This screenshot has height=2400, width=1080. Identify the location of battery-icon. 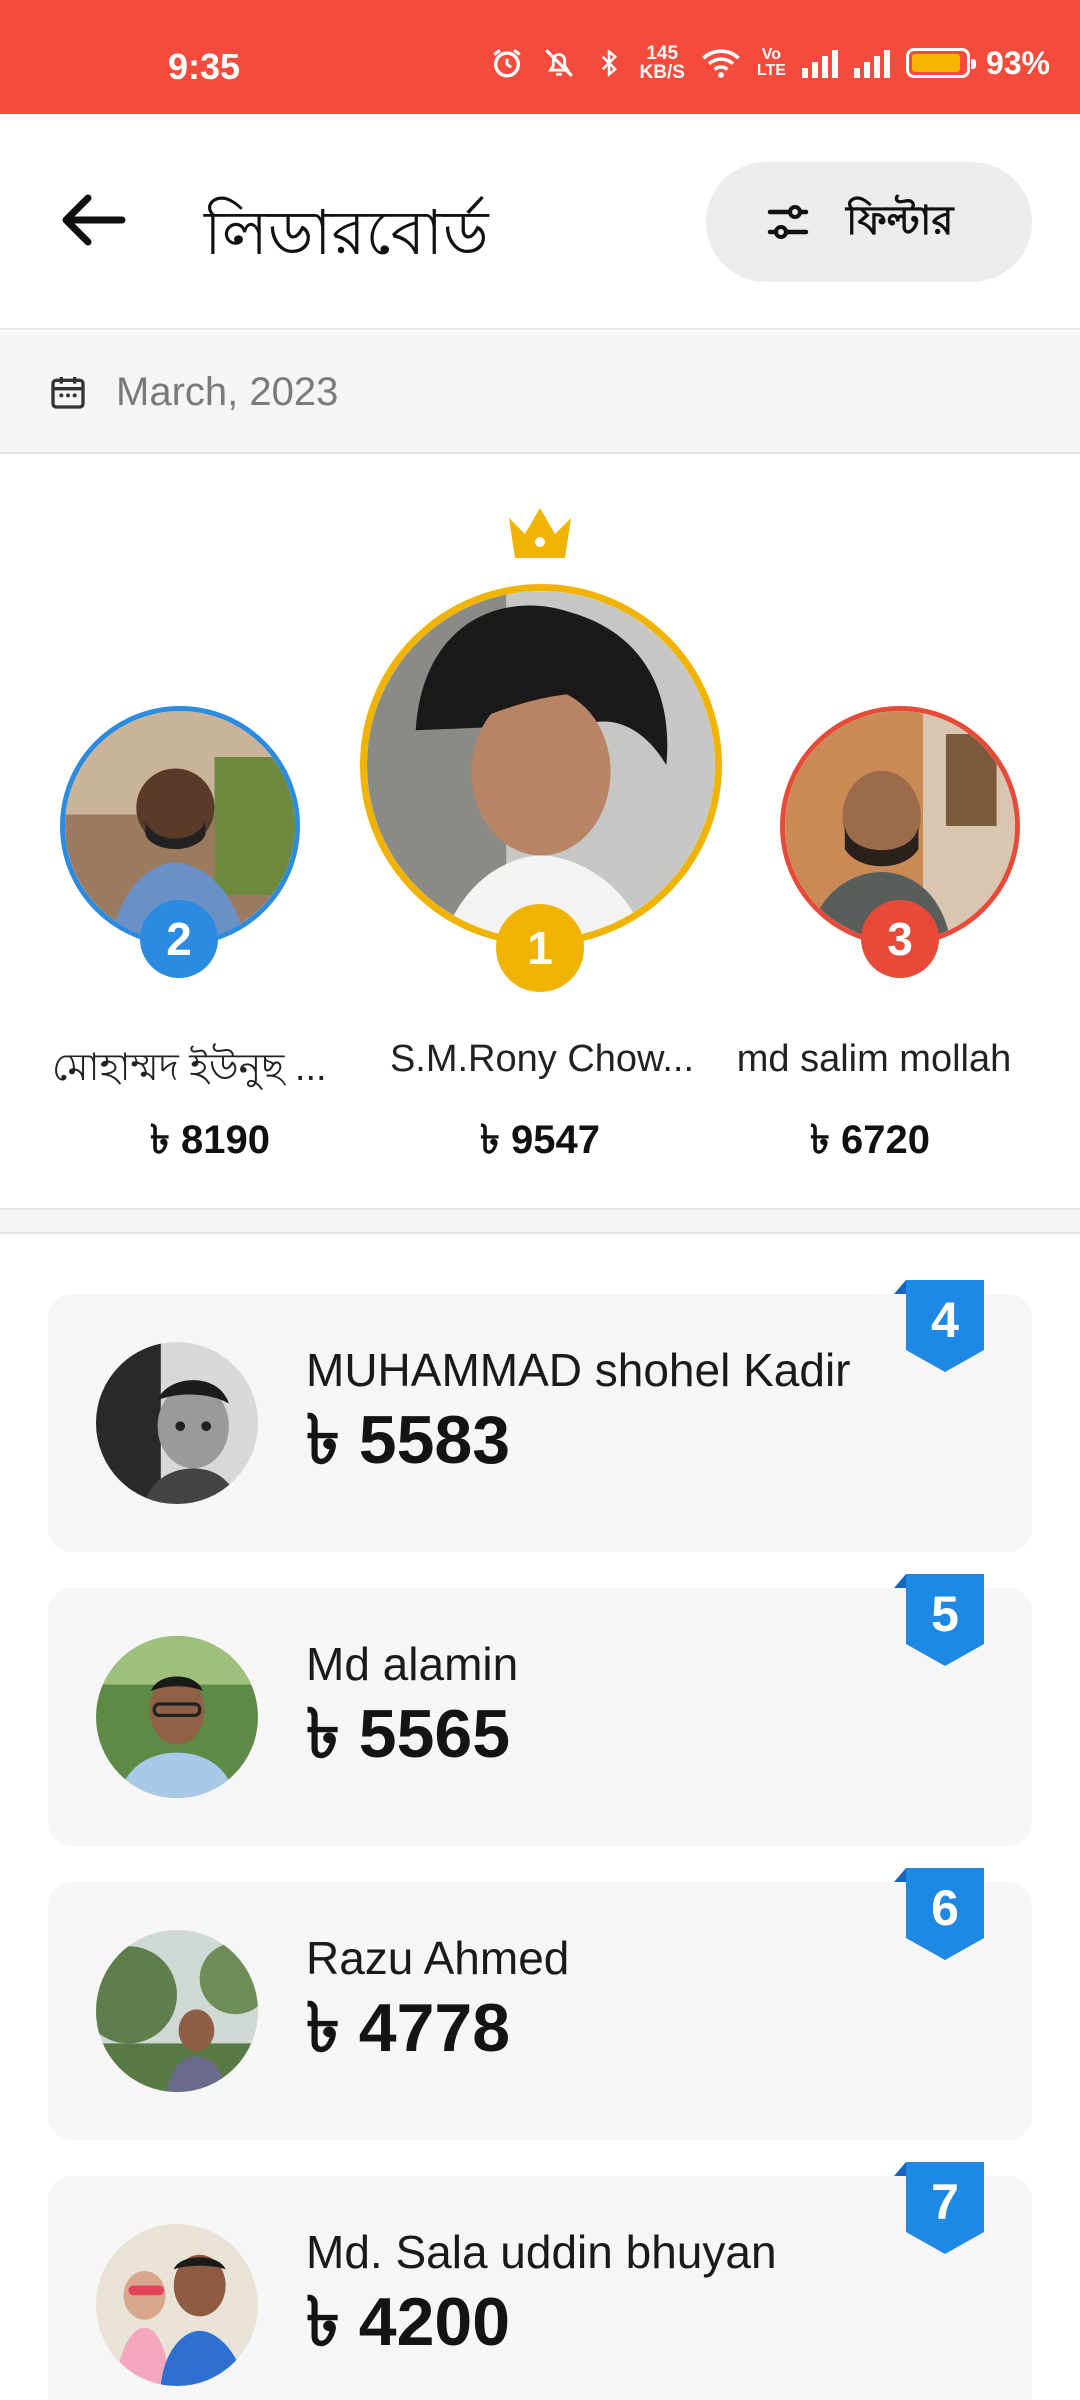
(940, 63).